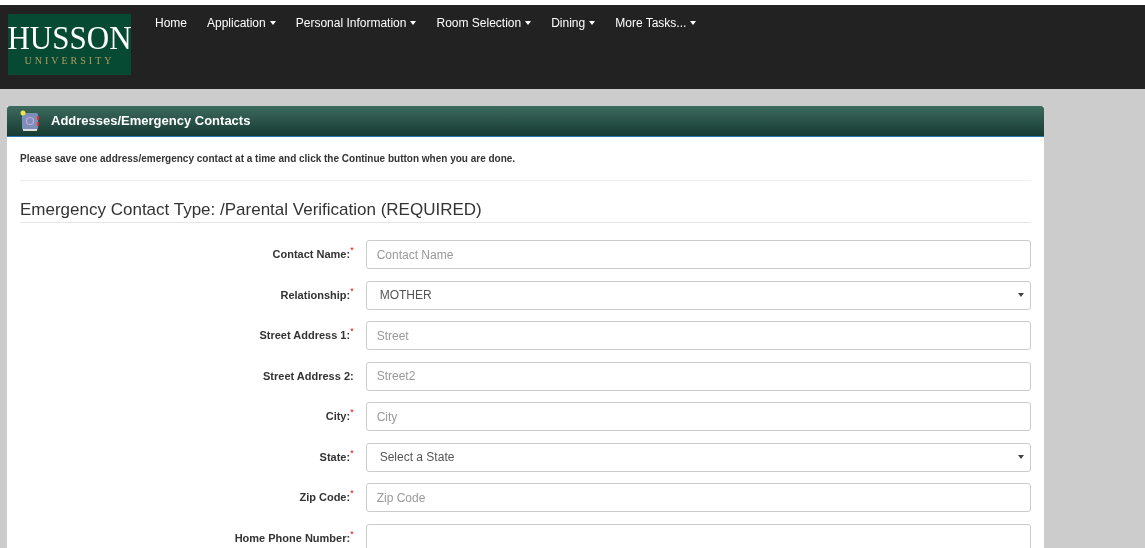 This screenshot has height=548, width=1145. Describe the element at coordinates (698, 254) in the screenshot. I see `text-field: Contact Name` at that location.